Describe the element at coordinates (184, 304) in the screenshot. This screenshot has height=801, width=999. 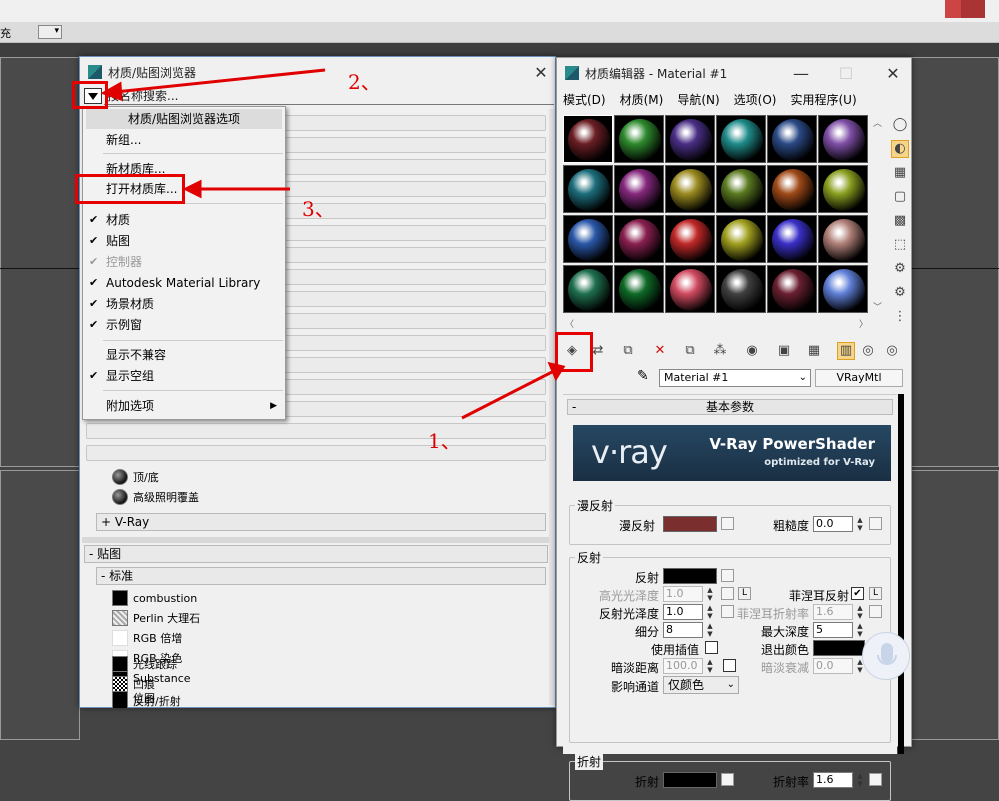
I see `menu-item-scene-materials: ✔ 场景材质` at that location.